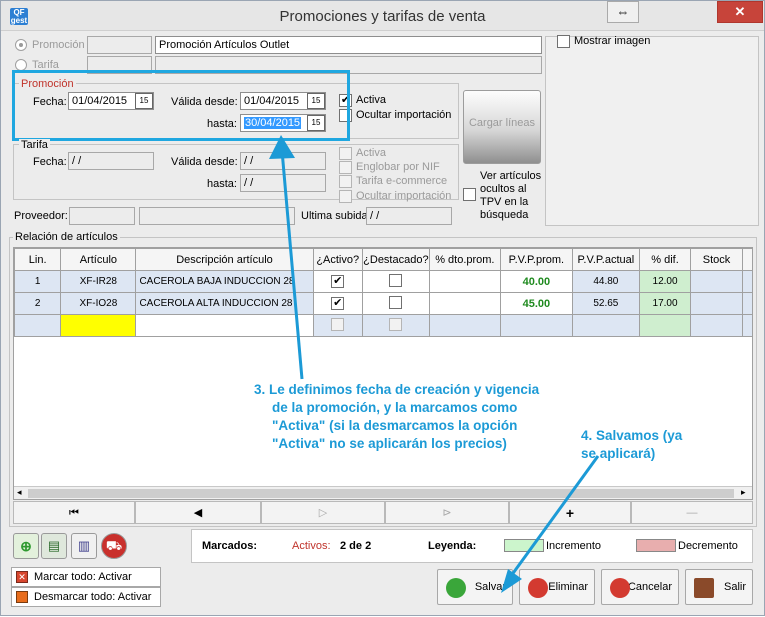  I want to click on annotation-step3-line4: "Activa" no se aplicarán los precios), so click(389, 443).